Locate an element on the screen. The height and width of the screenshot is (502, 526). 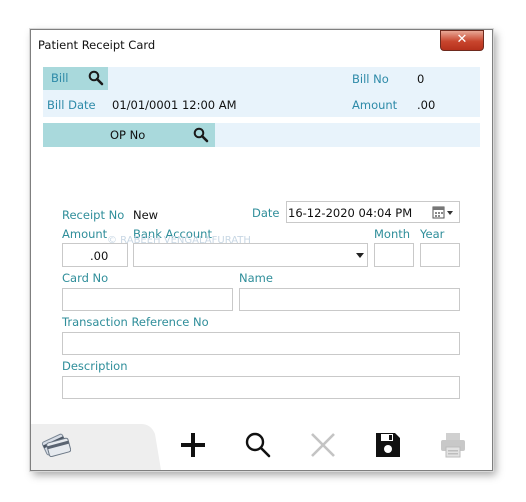
amount-input: .00 is located at coordinates (95, 255).